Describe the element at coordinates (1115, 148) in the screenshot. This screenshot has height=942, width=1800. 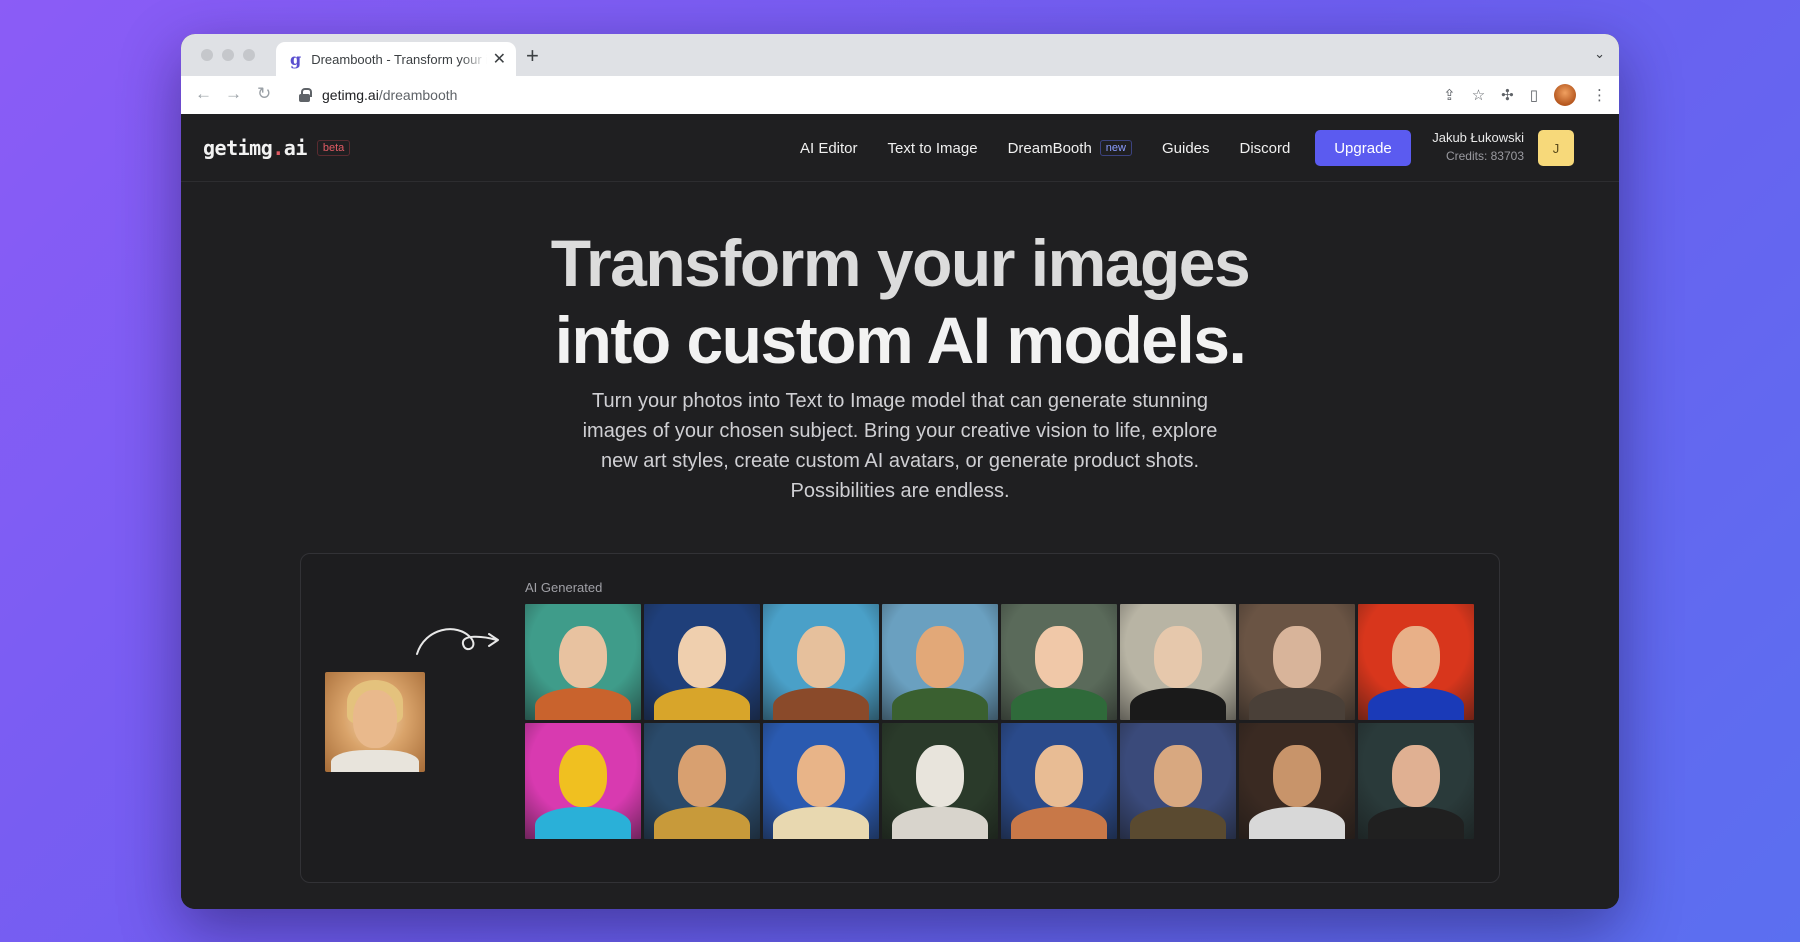
I see `new-badge: new` at that location.